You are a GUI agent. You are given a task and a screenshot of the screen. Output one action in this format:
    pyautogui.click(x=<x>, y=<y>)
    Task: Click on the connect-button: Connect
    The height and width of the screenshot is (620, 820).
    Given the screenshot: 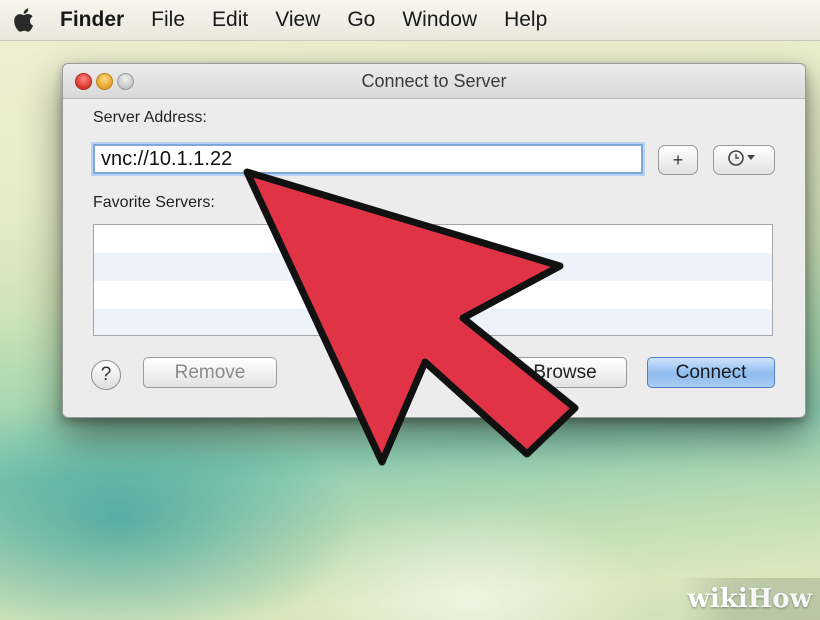 What is the action you would take?
    pyautogui.click(x=711, y=372)
    